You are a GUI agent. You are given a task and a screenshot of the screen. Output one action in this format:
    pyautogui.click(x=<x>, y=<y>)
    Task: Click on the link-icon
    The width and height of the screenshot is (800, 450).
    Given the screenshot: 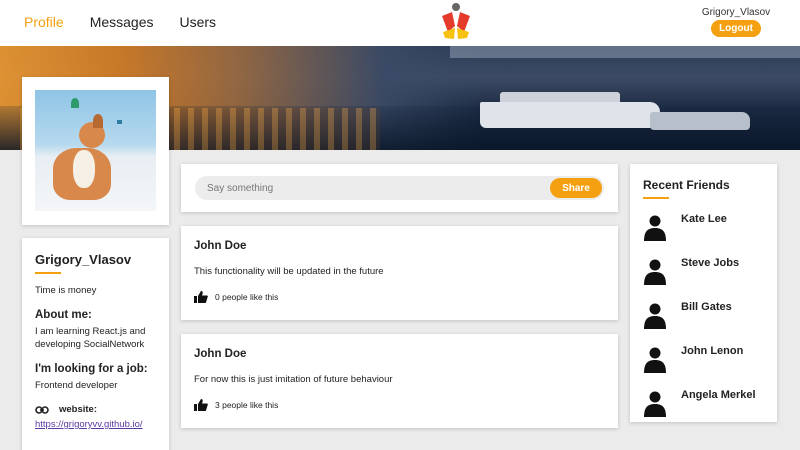 What is the action you would take?
    pyautogui.click(x=42, y=409)
    